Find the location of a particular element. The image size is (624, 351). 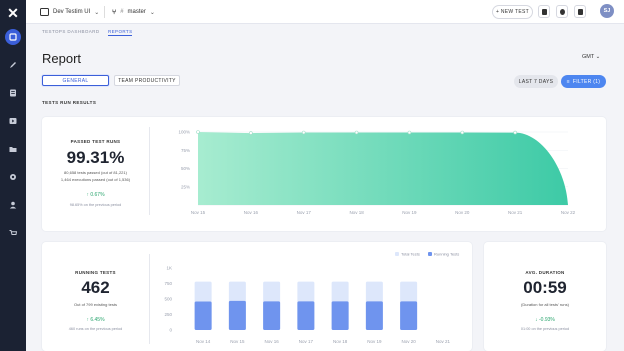

y-tick-label: 75% is located at coordinates (185, 150).